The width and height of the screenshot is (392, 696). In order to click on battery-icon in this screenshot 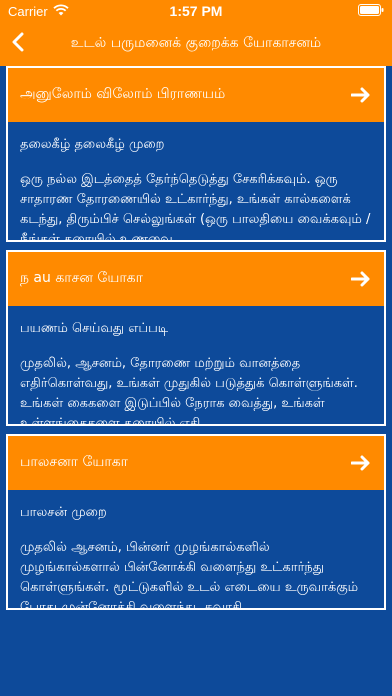, I will do `click(371, 11)`.